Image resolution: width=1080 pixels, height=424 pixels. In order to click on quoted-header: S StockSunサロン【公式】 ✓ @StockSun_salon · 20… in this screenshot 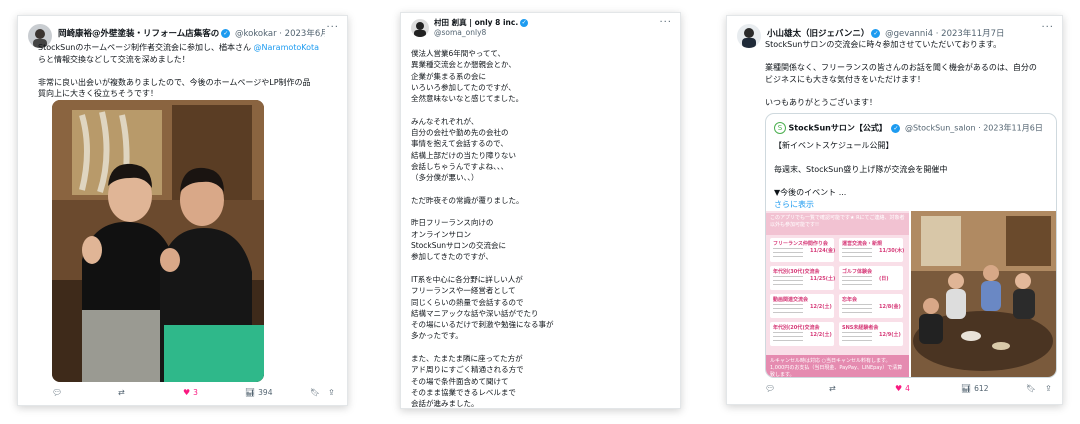, I will do `click(908, 128)`.